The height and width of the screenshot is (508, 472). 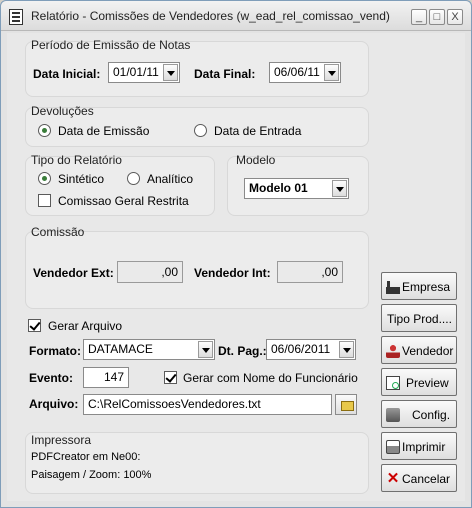 I want to click on minimize-button: _, so click(x=419, y=17).